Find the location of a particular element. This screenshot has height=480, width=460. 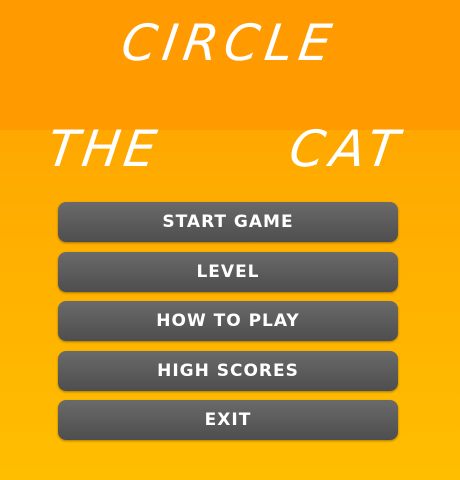

exit-button: EXIT is located at coordinates (228, 420).